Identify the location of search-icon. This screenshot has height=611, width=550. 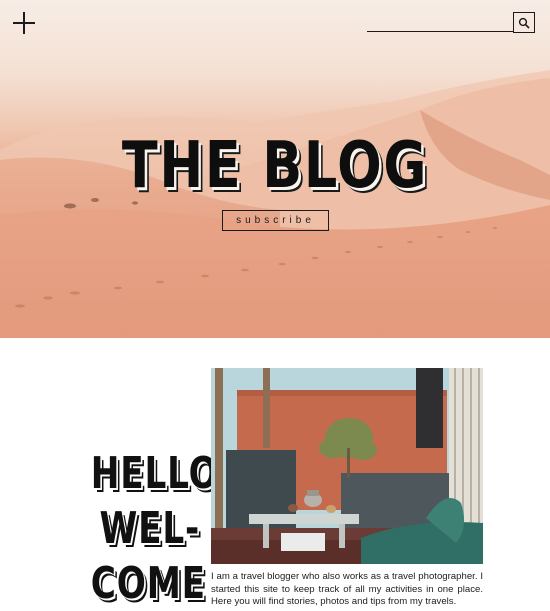
(524, 23).